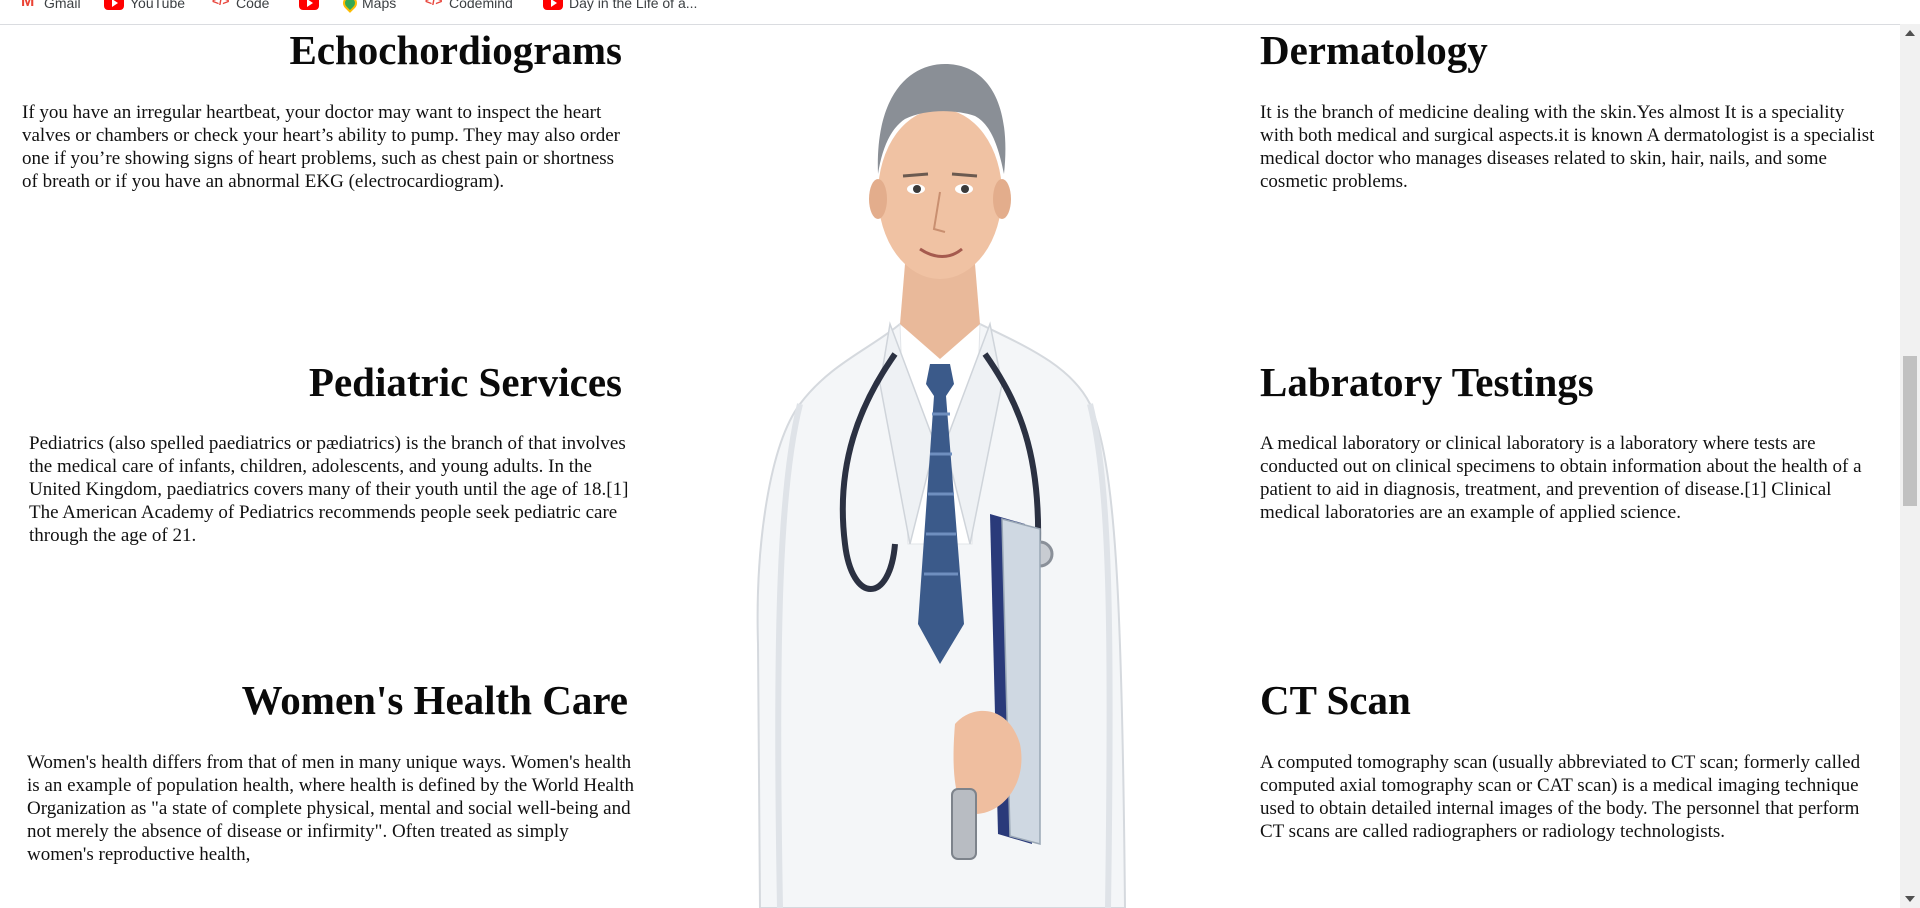  Describe the element at coordinates (465, 382) in the screenshot. I see `service-title-pediatric: Pediatric Services` at that location.